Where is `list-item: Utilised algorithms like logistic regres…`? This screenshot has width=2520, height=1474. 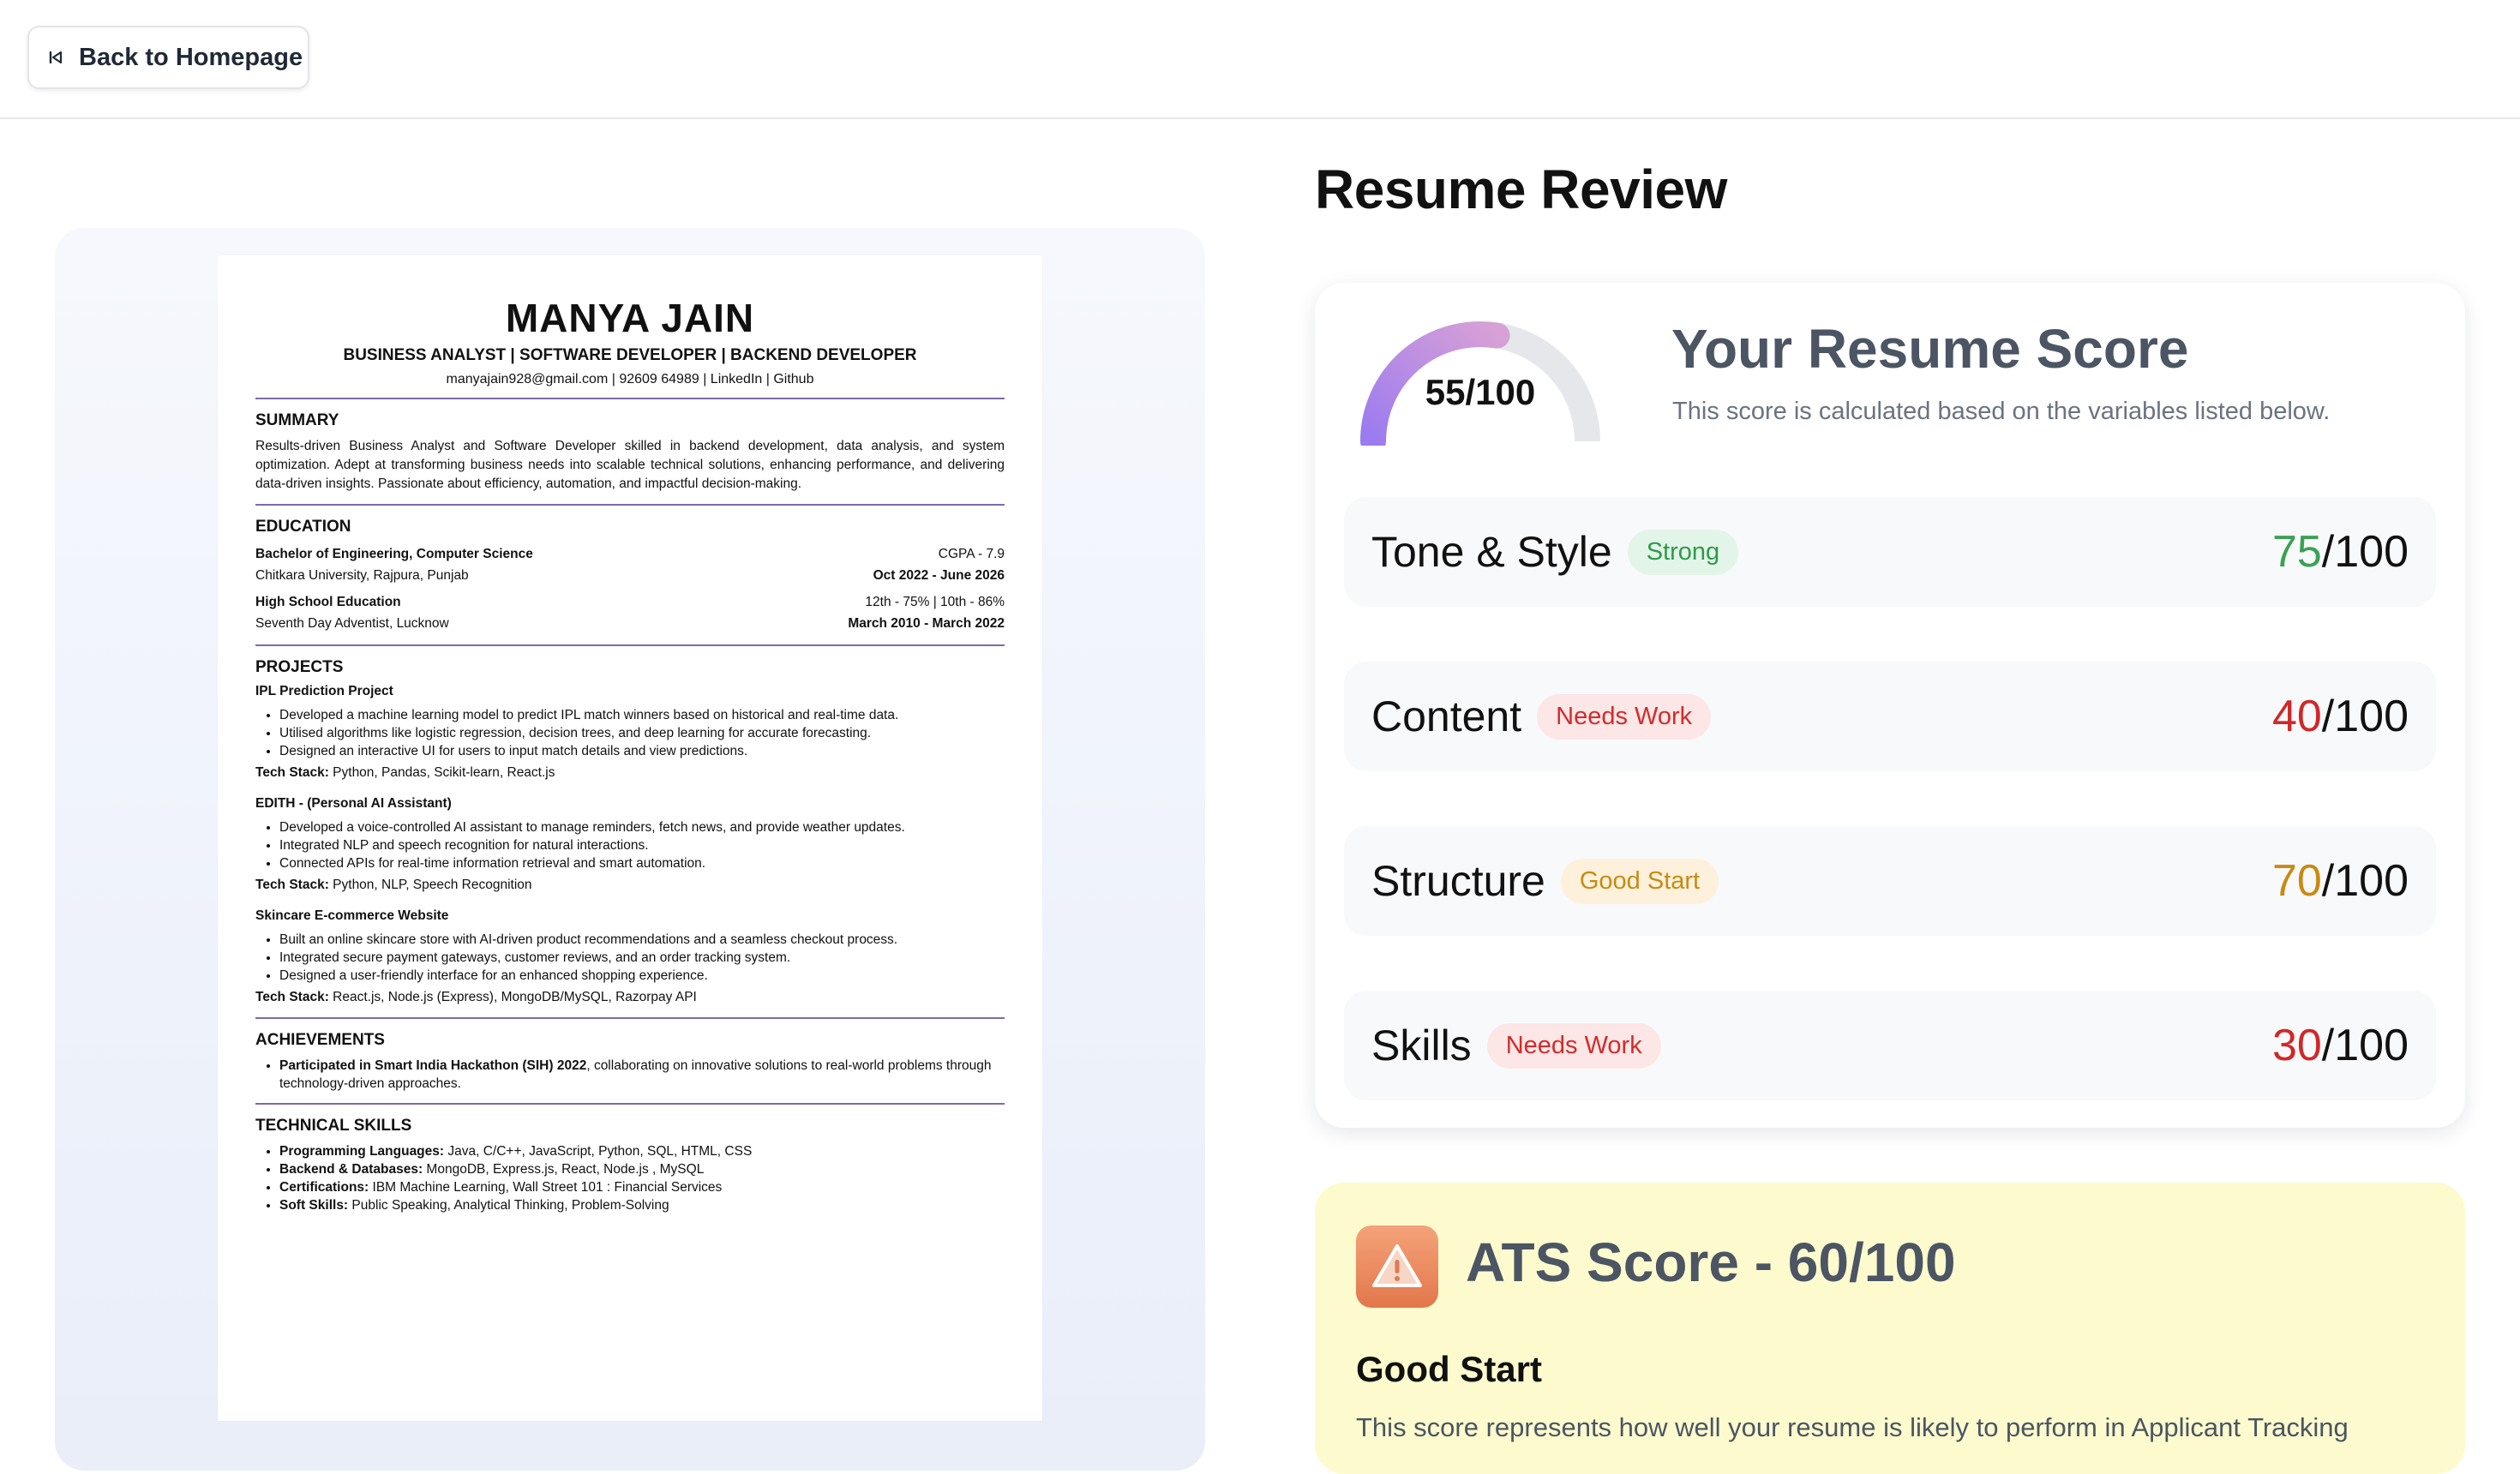
list-item: Utilised algorithms like logistic regres… is located at coordinates (642, 733).